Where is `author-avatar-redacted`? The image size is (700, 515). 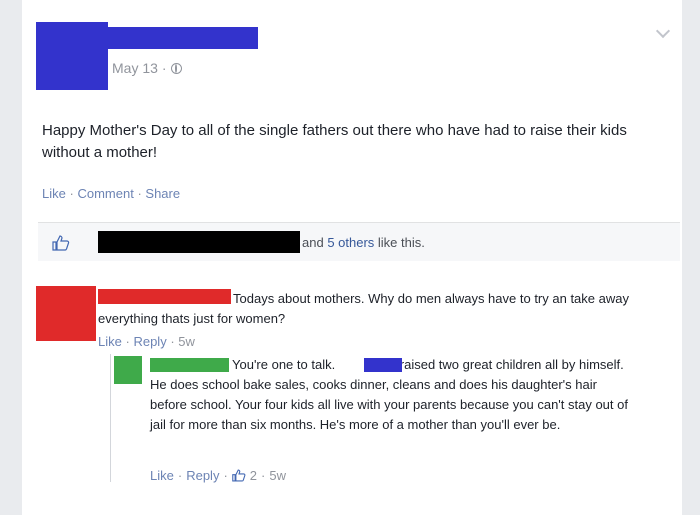 author-avatar-redacted is located at coordinates (72, 56).